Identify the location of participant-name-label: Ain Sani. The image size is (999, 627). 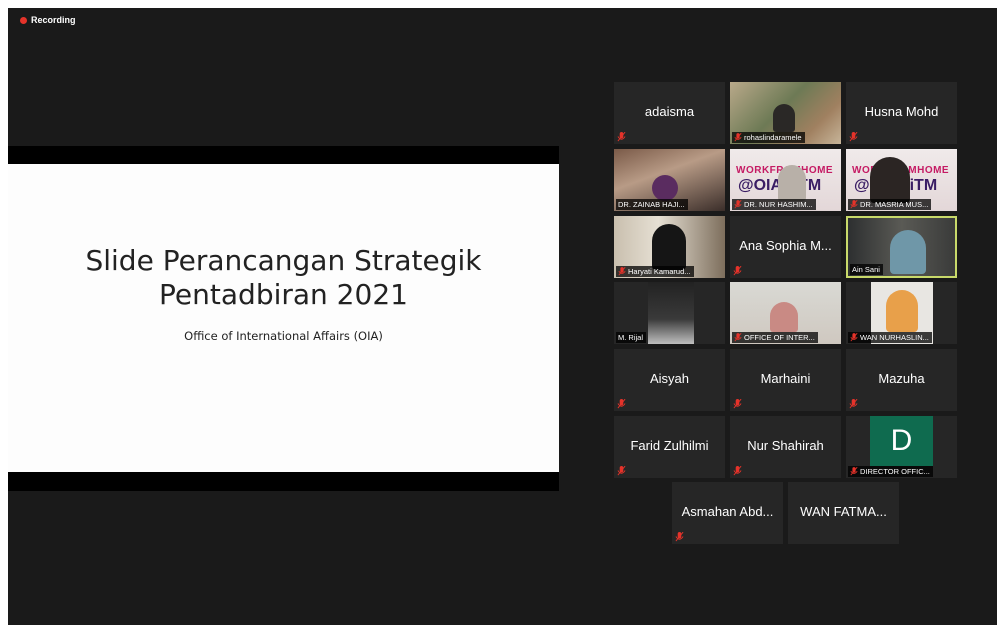
(866, 269).